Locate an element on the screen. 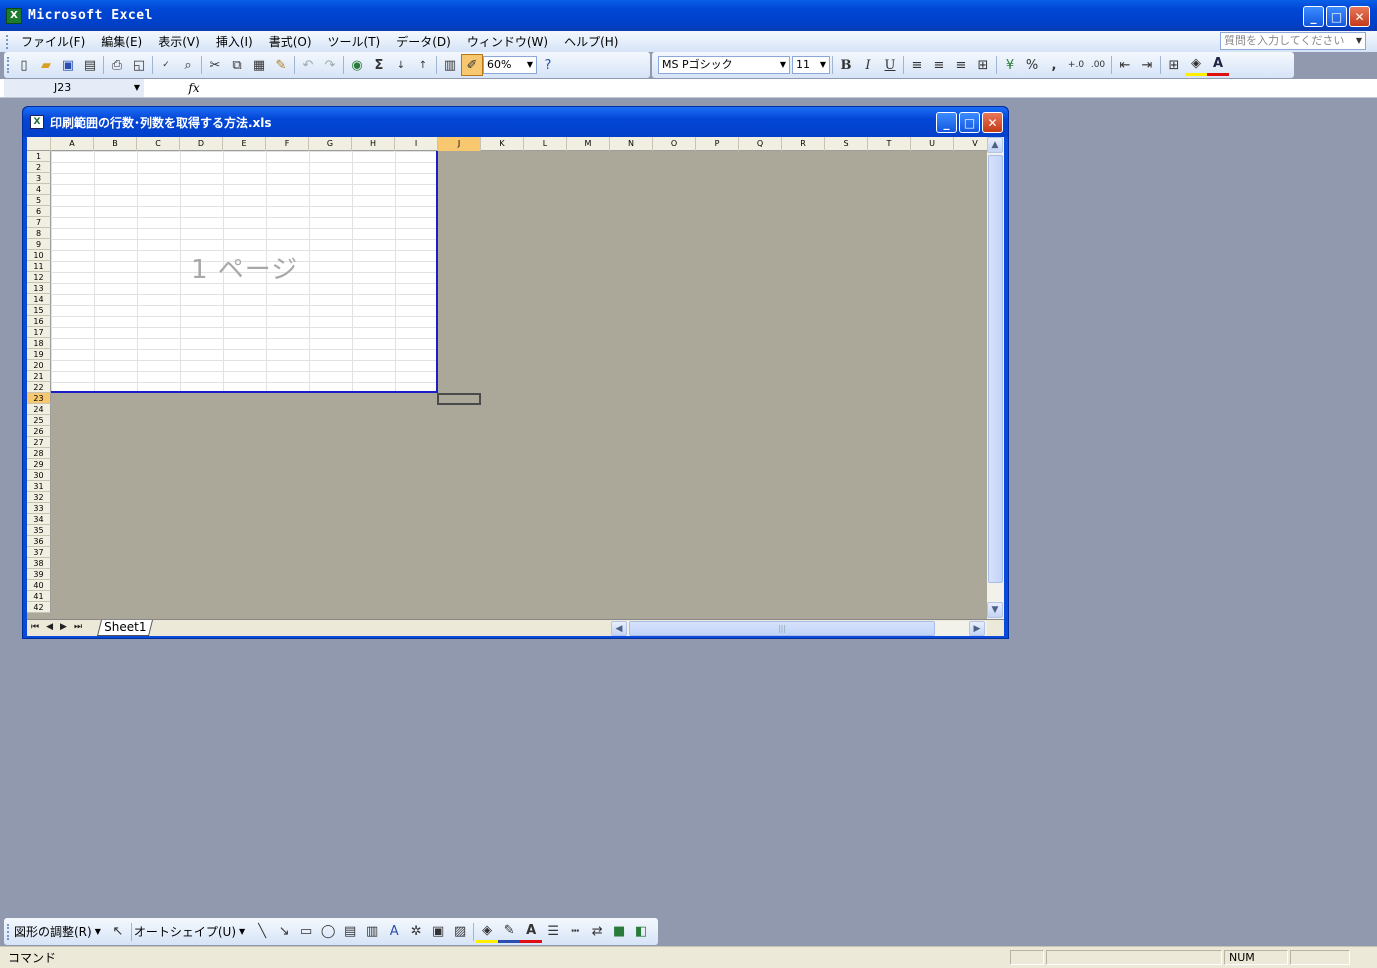 The image size is (1377, 968). column-header: R is located at coordinates (803, 144).